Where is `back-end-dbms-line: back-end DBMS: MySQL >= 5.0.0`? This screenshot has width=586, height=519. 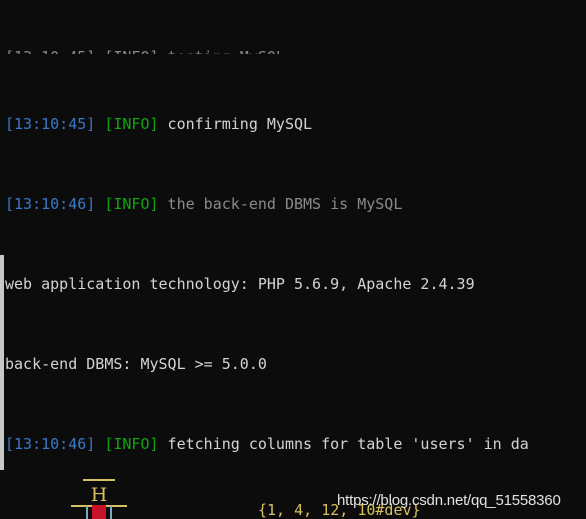
back-end-dbms-line: back-end DBMS: MySQL >= 5.0.0 is located at coordinates (295, 364).